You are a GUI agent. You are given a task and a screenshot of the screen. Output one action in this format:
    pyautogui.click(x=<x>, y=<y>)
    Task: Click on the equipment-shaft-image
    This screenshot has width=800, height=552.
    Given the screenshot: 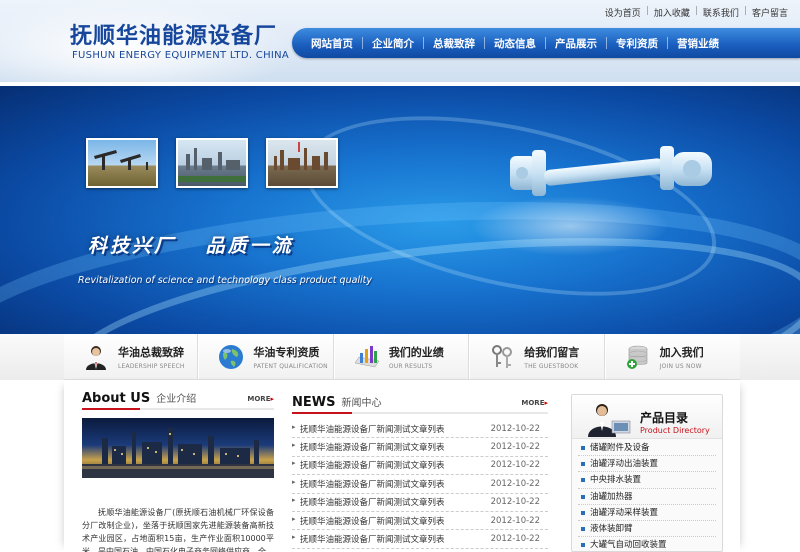 What is the action you would take?
    pyautogui.click(x=611, y=171)
    